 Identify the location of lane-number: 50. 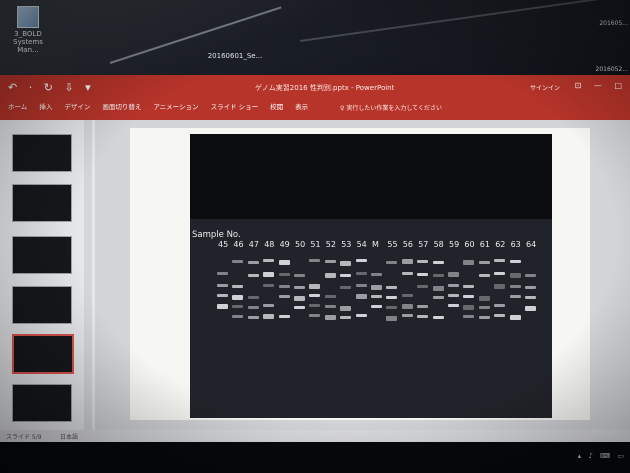
(300, 244).